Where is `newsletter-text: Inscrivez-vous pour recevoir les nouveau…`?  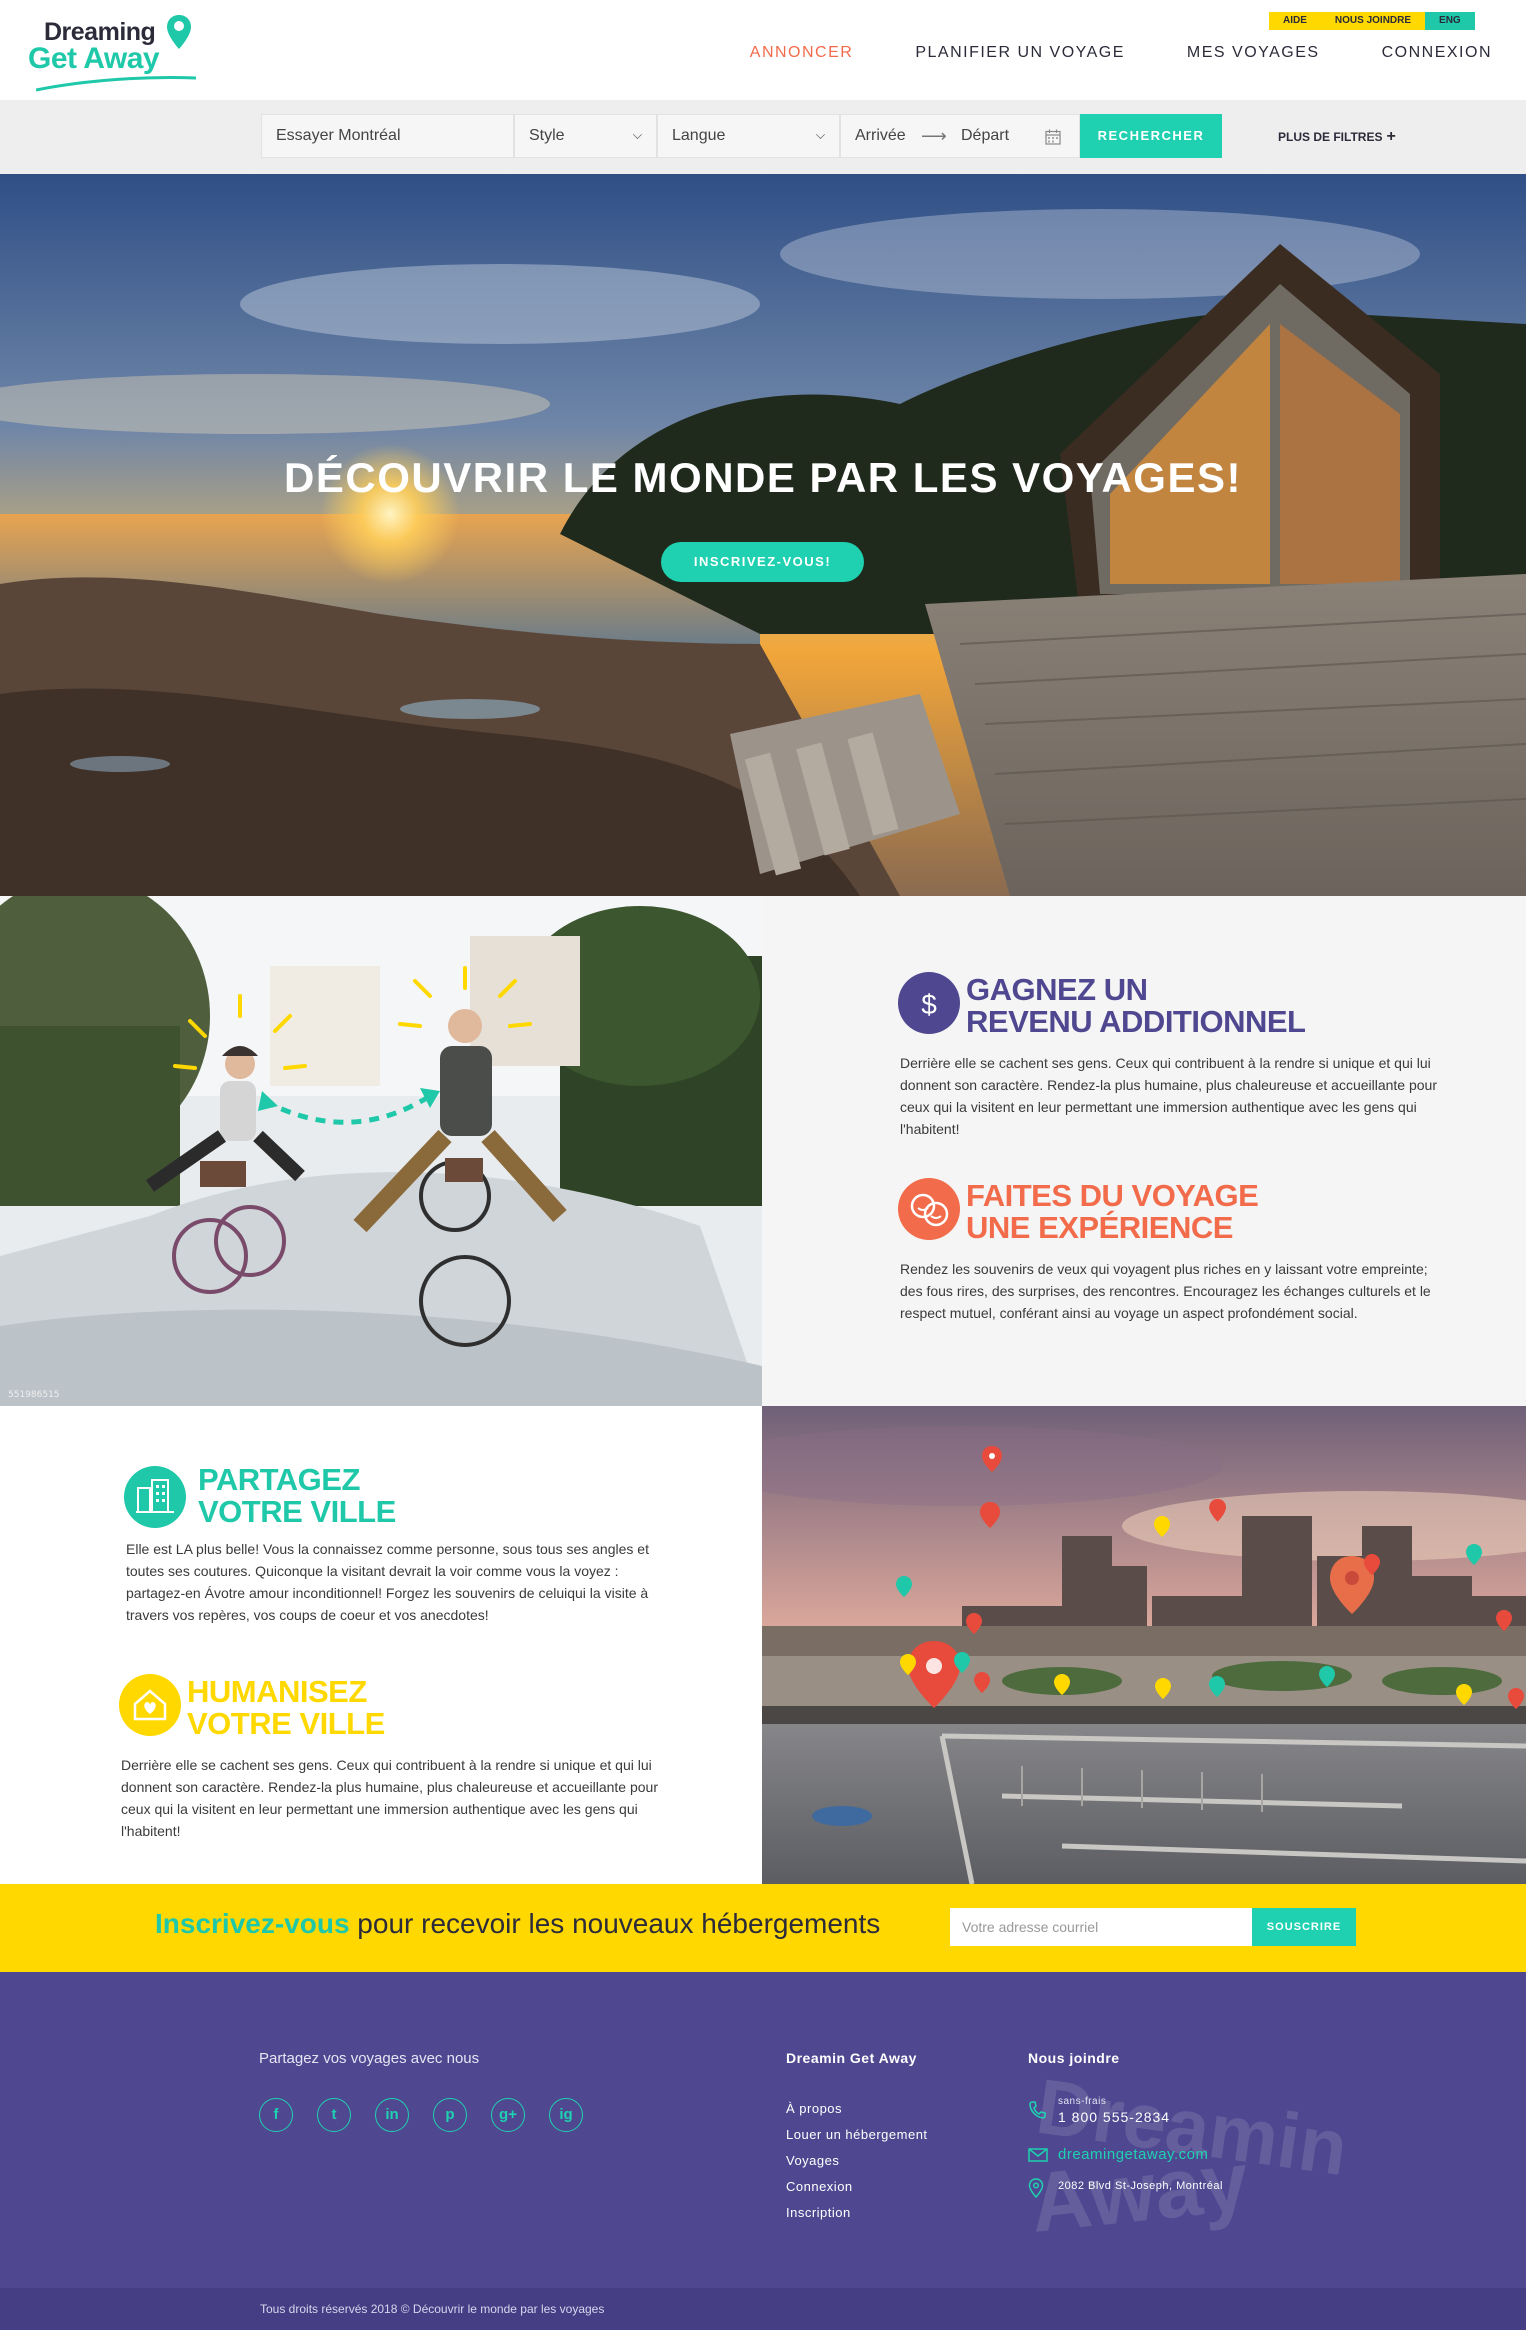
newsletter-text: Inscrivez-vous pour recevoir les nouveau… is located at coordinates (517, 1924).